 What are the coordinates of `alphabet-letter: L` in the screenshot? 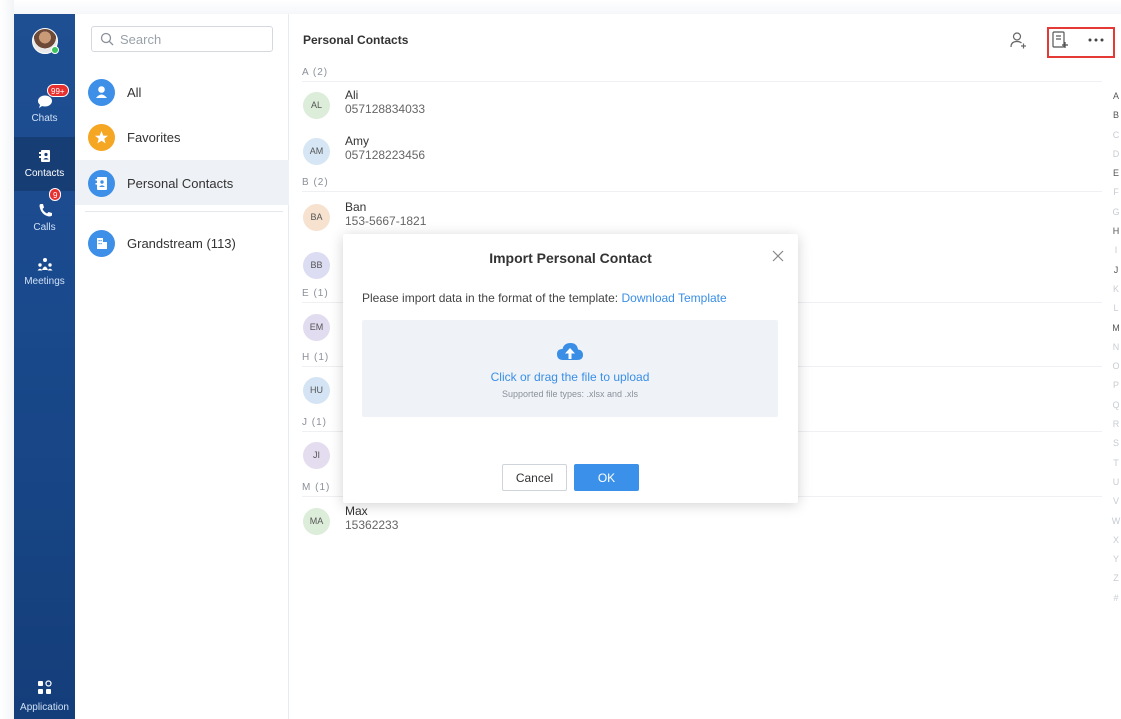 It's located at (1116, 308).